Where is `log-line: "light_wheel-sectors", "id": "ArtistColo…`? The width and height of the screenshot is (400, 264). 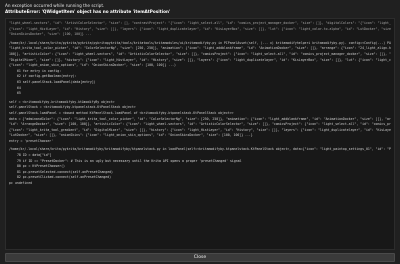 log-line: "light_wheel-sectors", "id": "ArtistColo… is located at coordinates (200, 23).